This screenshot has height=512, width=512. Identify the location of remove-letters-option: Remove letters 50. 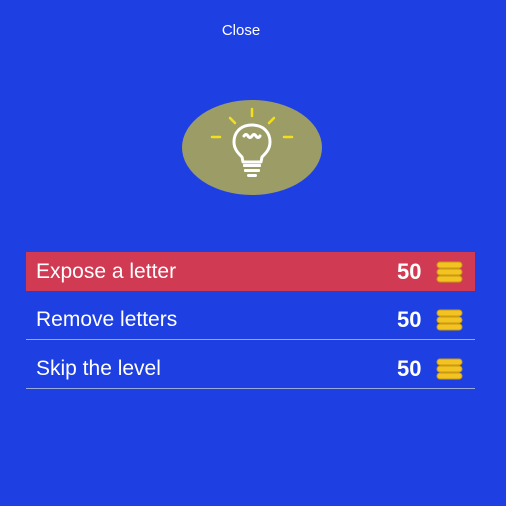
(250, 320).